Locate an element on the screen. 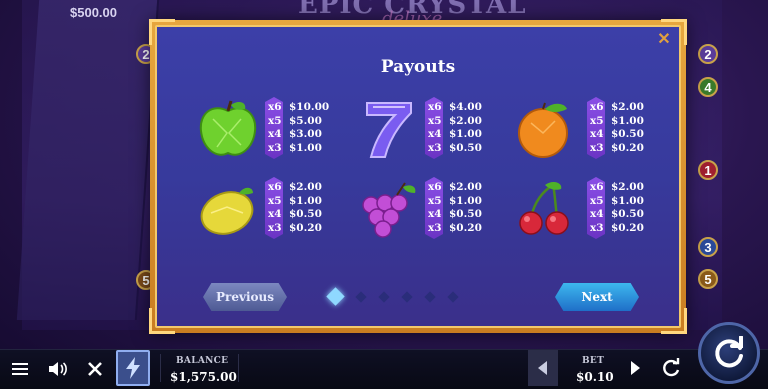  payout-table: x6 $4.00 x5 $2.00 x4 $1.00 x3 $0.50 is located at coordinates (455, 128).